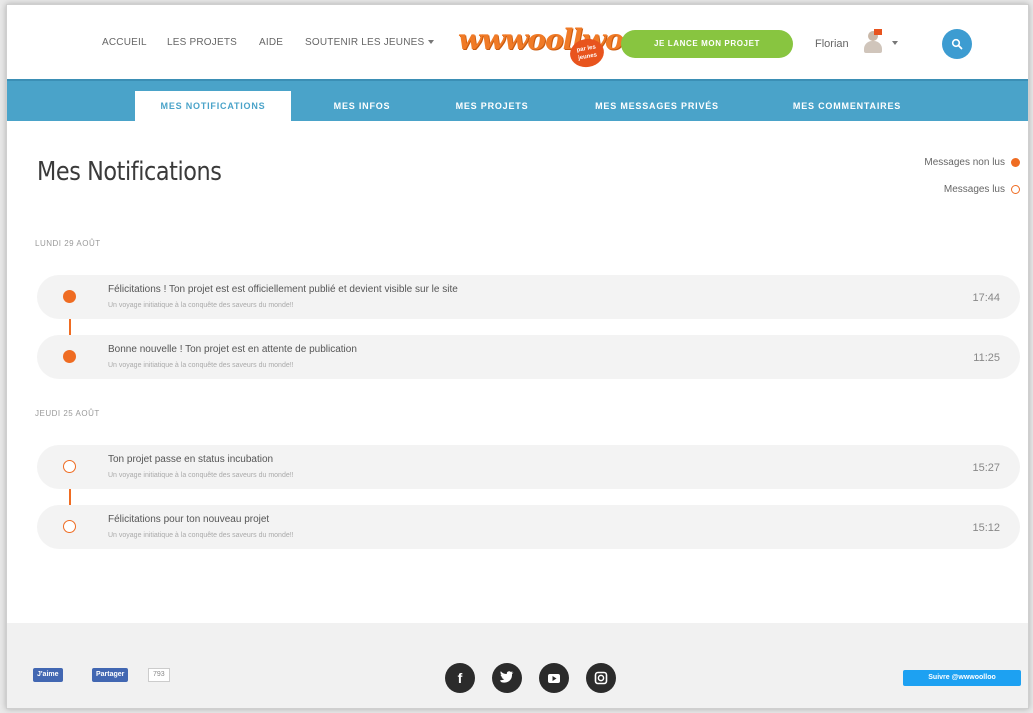 This screenshot has height=713, width=1033. What do you see at coordinates (986, 358) in the screenshot?
I see `notification-time: 11:25` at bounding box center [986, 358].